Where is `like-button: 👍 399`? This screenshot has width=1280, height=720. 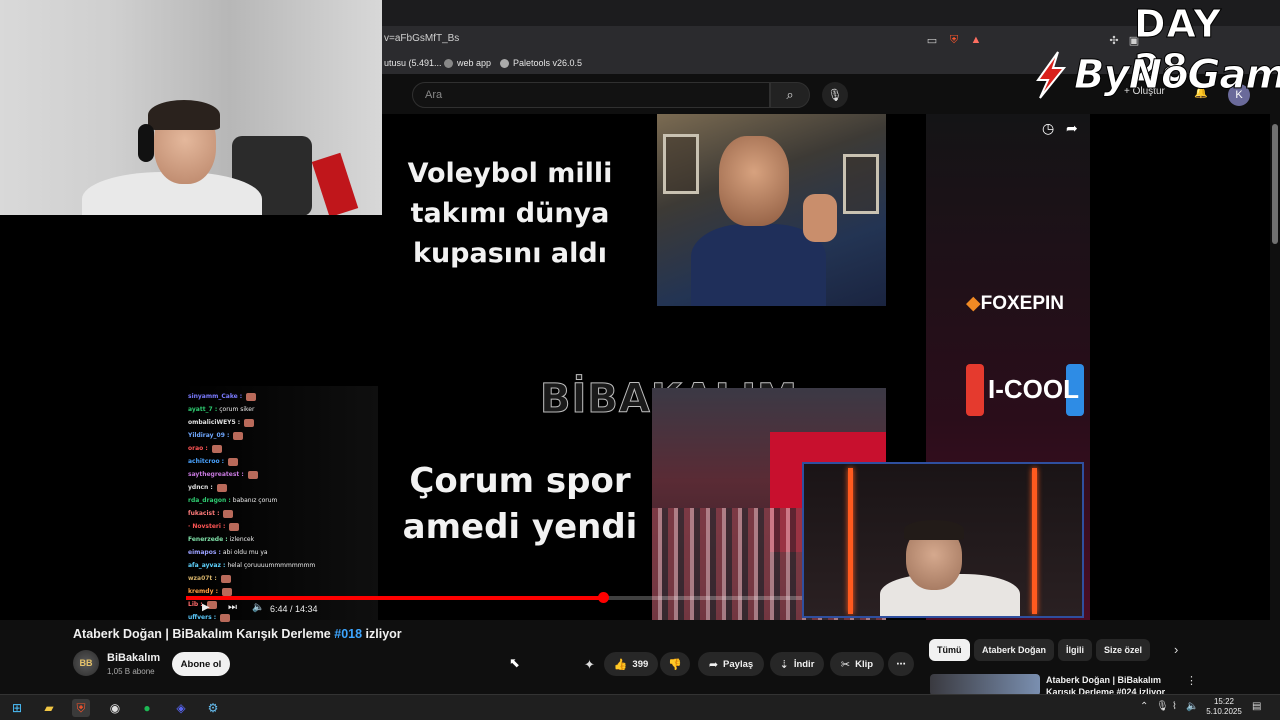 like-button: 👍 399 is located at coordinates (631, 664).